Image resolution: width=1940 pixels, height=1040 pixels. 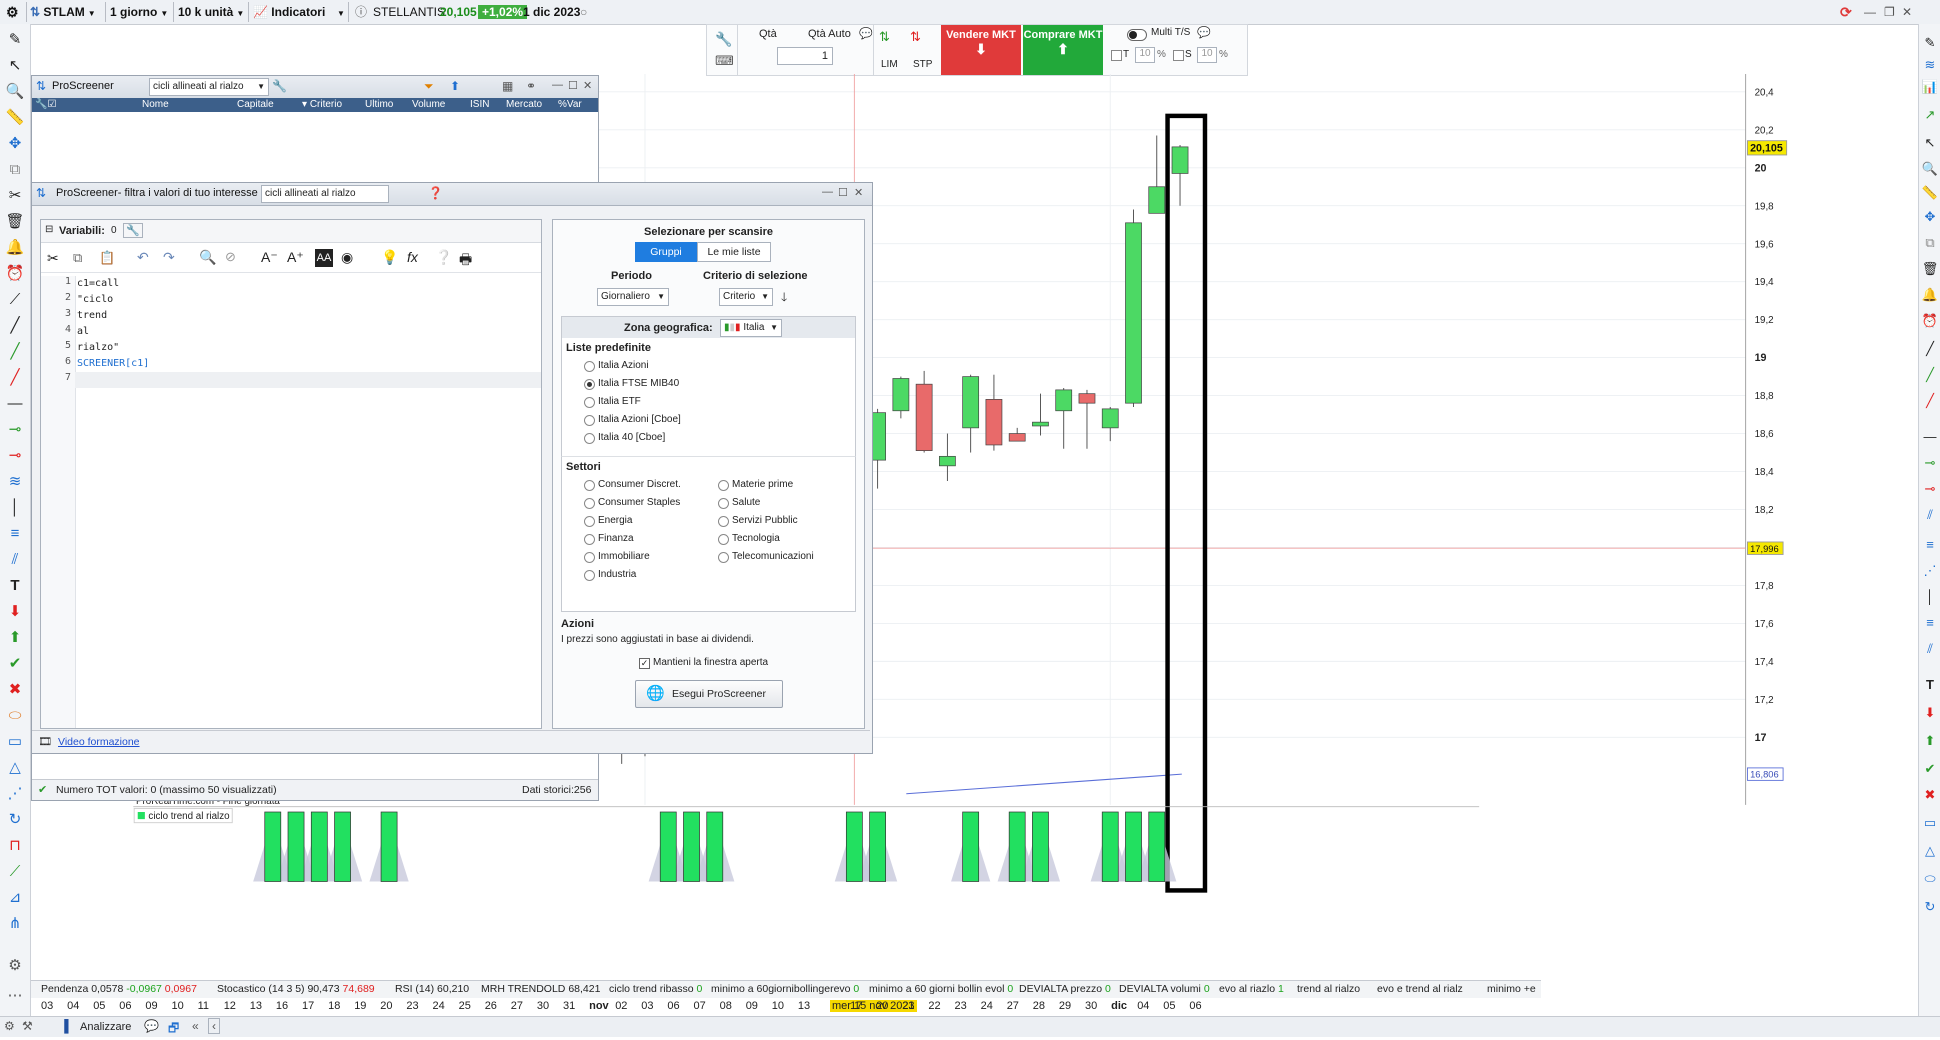 What do you see at coordinates (1907, 12) in the screenshot?
I see `close-icon: ✕` at bounding box center [1907, 12].